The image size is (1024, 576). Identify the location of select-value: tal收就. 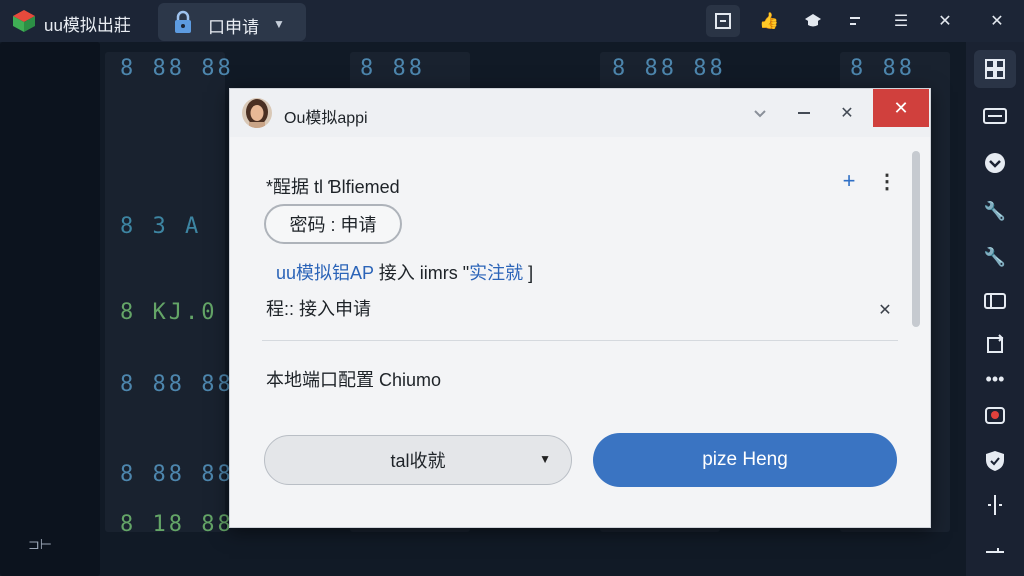
(418, 461).